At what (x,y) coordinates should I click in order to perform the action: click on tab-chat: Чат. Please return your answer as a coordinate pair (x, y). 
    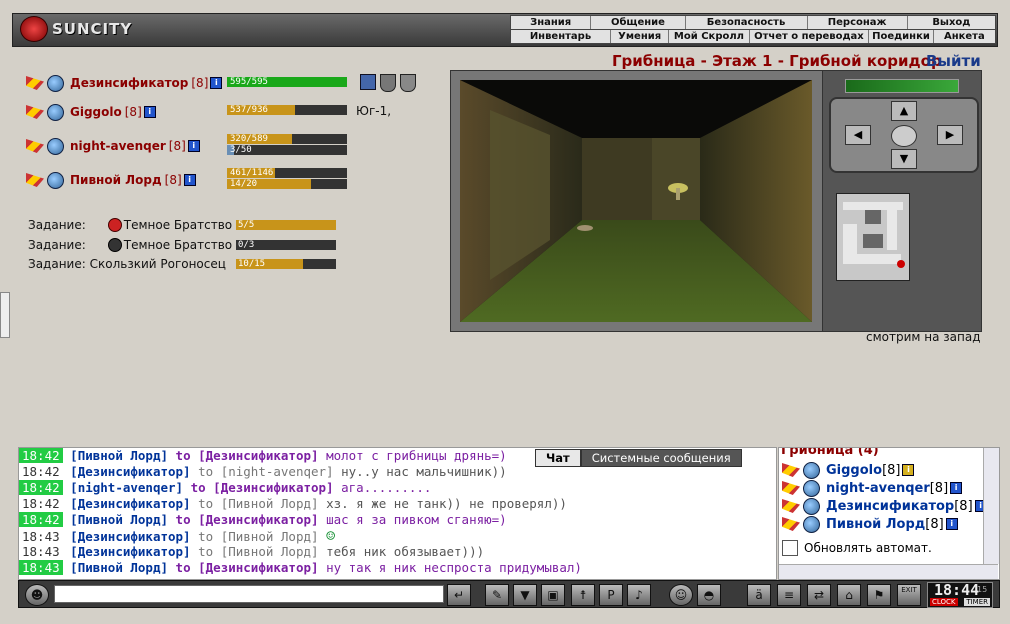
    Looking at the image, I should click on (558, 458).